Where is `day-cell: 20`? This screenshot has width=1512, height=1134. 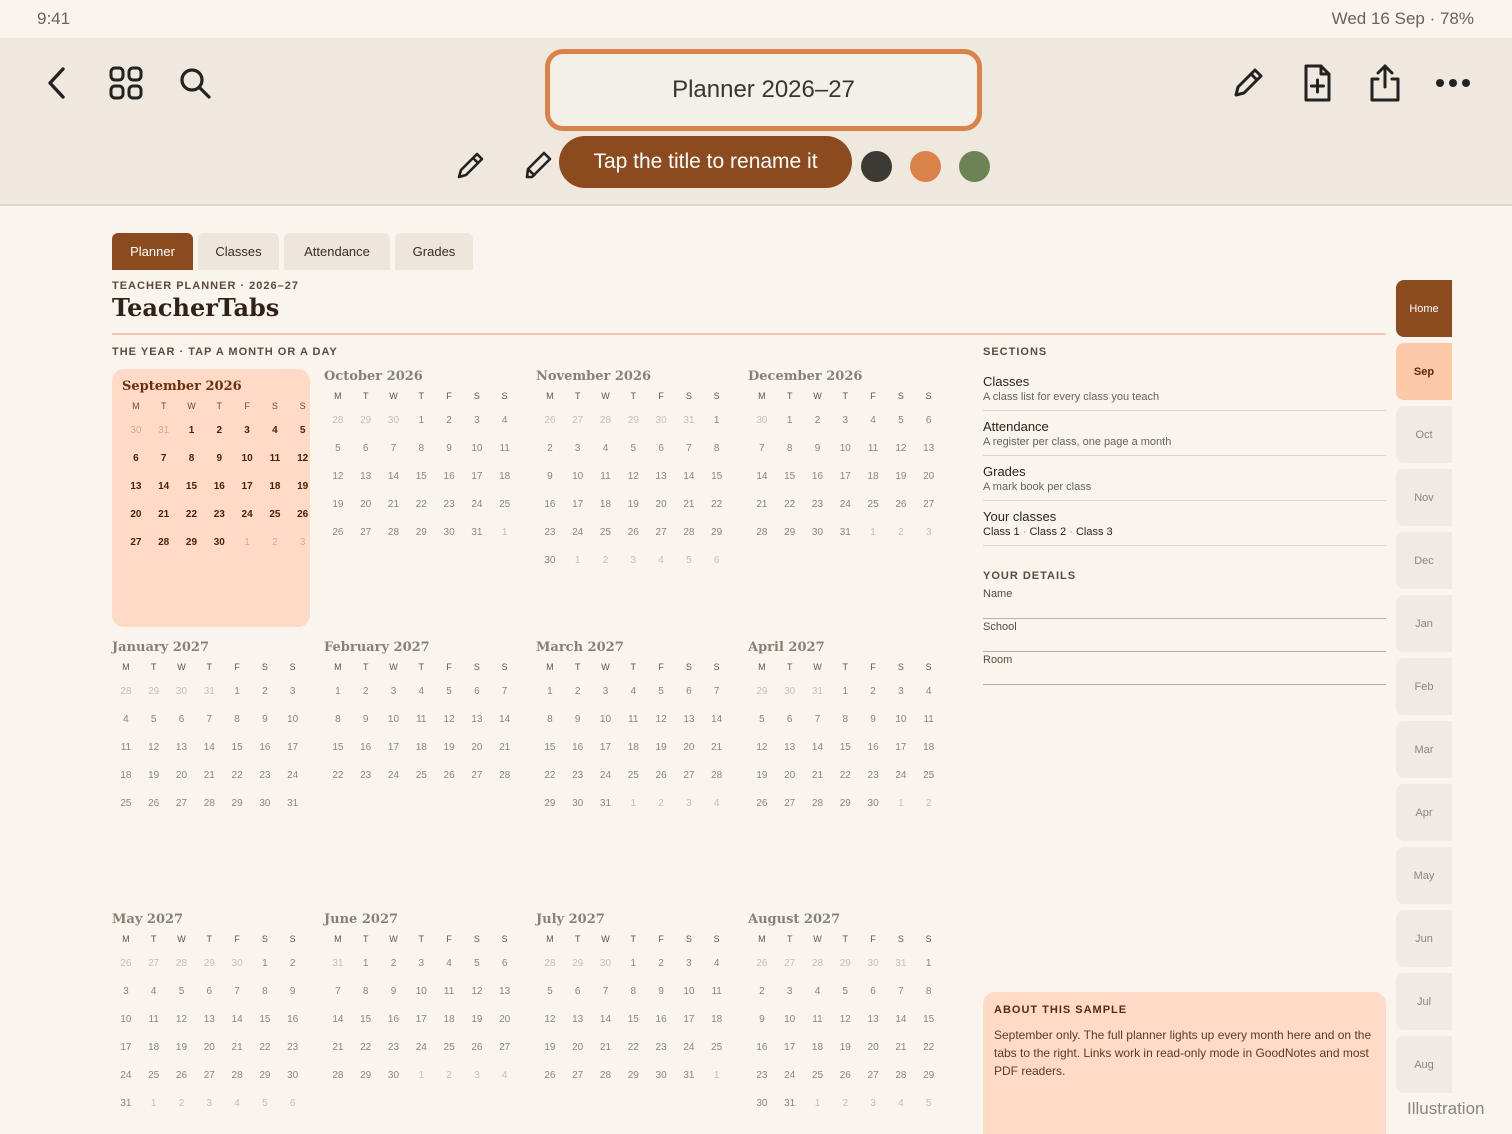
day-cell: 20 is located at coordinates (929, 485).